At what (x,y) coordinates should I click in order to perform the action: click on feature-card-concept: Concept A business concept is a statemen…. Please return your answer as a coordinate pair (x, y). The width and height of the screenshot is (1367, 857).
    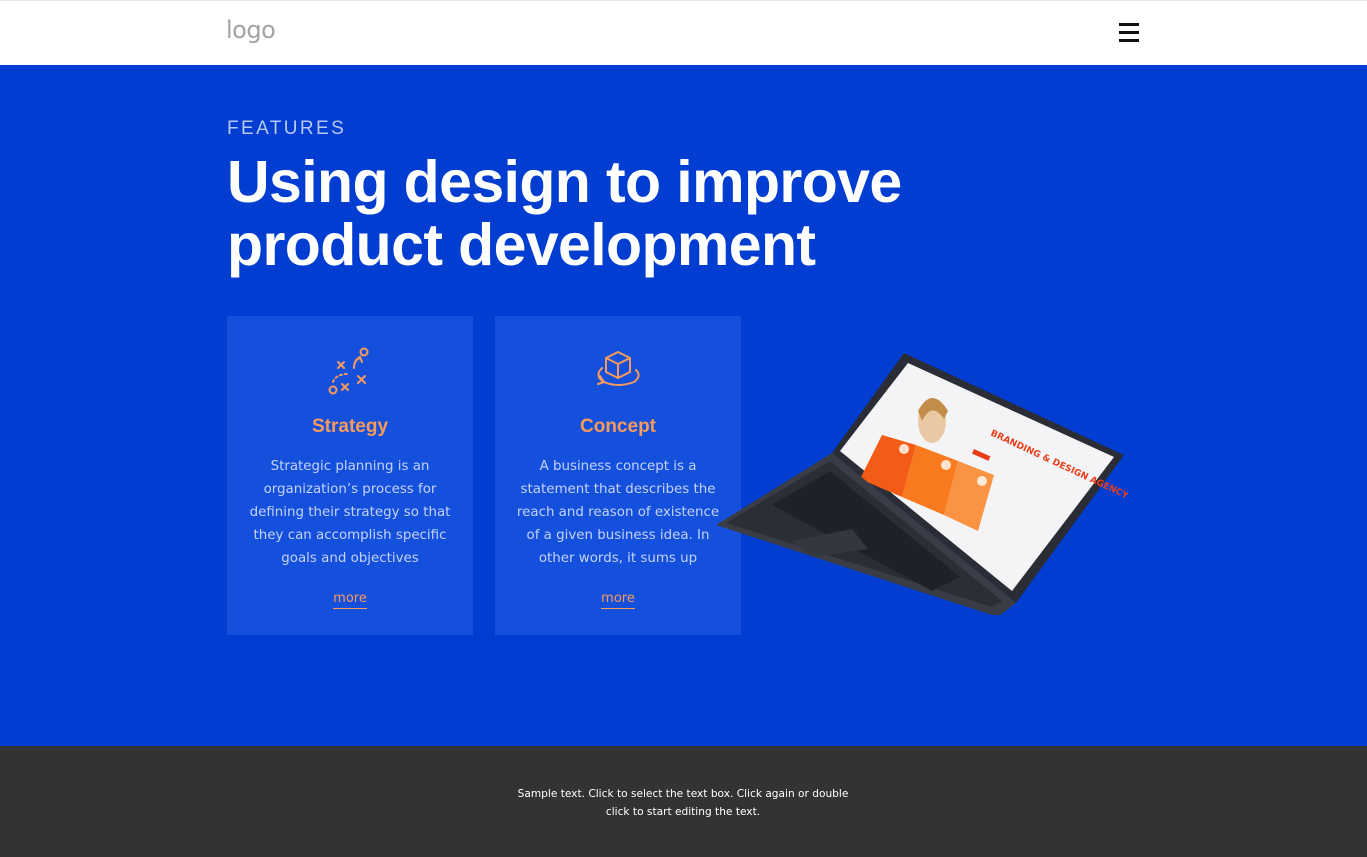
    Looking at the image, I should click on (618, 475).